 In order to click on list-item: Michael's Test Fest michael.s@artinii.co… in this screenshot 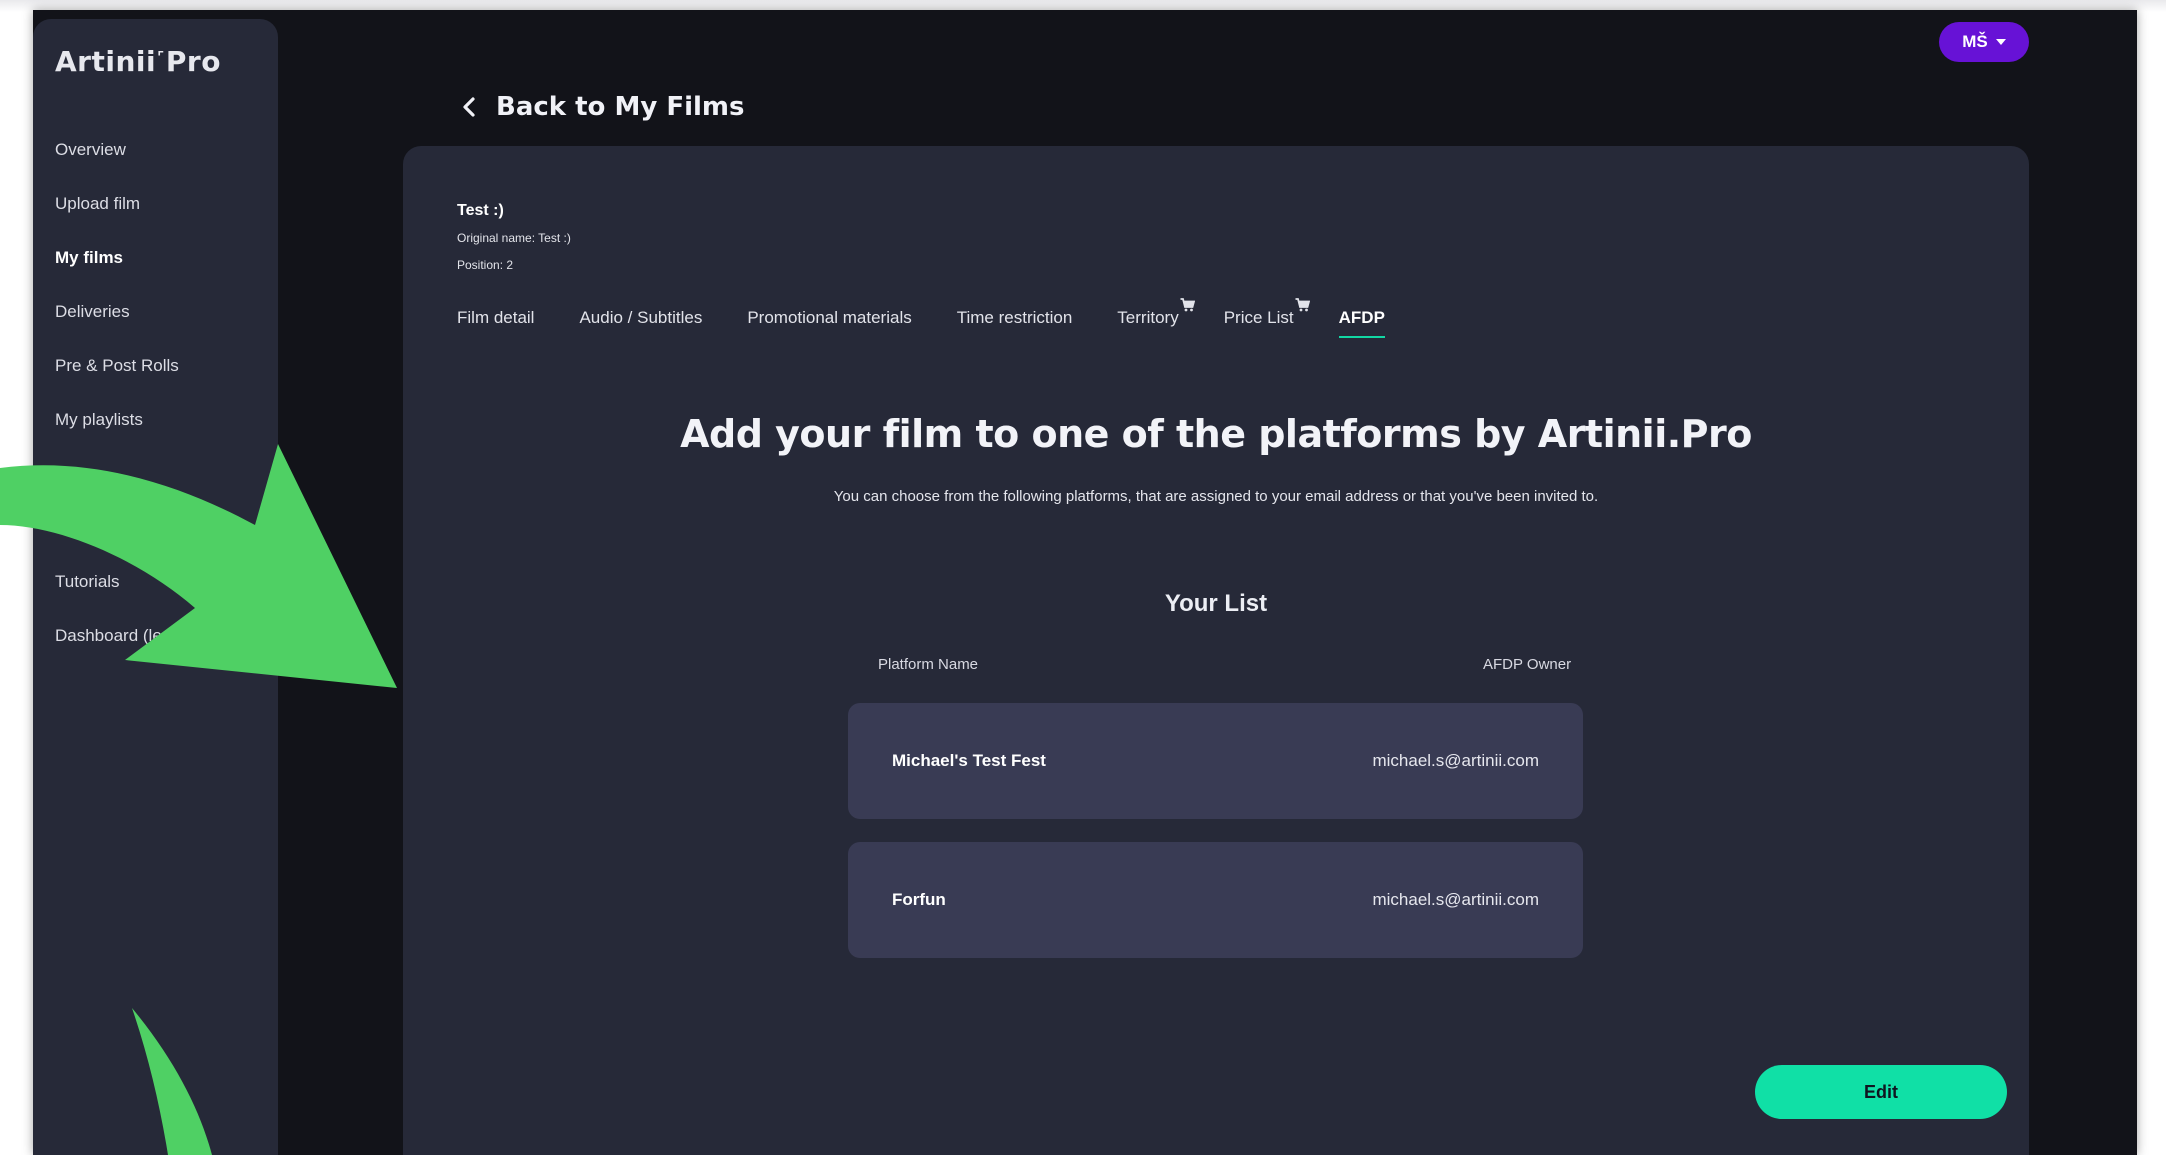, I will do `click(1215, 761)`.